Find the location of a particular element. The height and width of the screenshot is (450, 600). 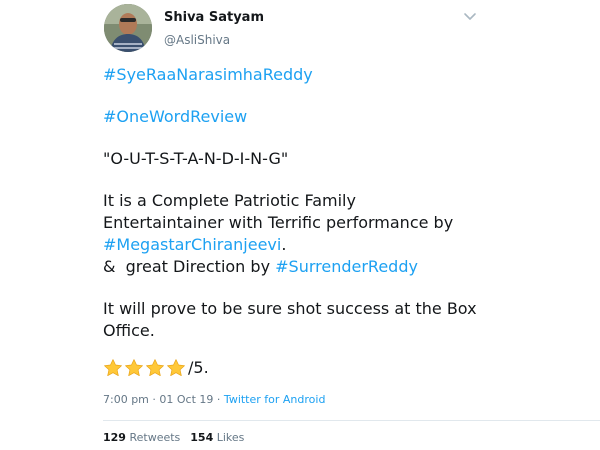

avatar is located at coordinates (128, 28).